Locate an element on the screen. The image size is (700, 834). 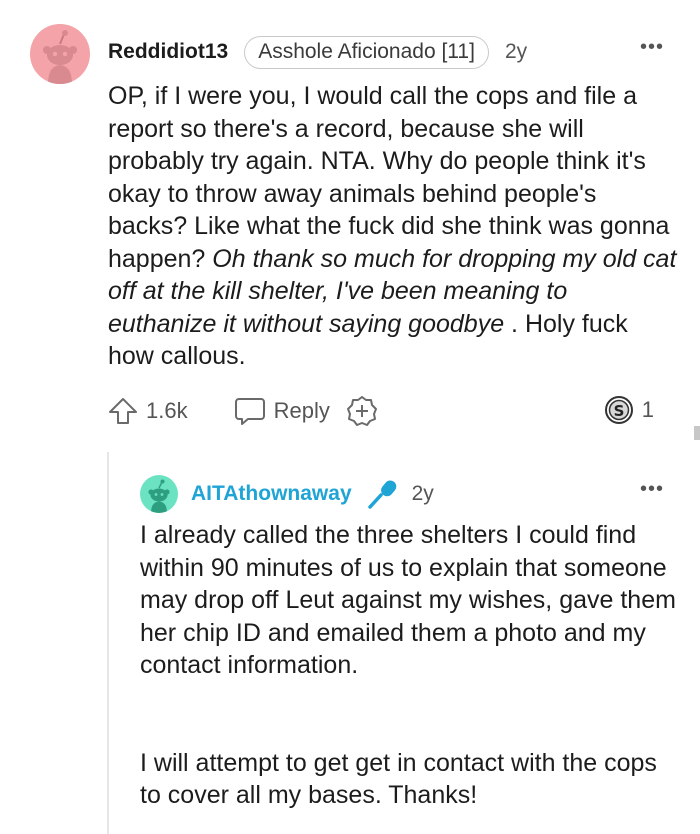
comment-header: Reddidiot13 Asshole Aficionado [11] 2y is located at coordinates (317, 52).